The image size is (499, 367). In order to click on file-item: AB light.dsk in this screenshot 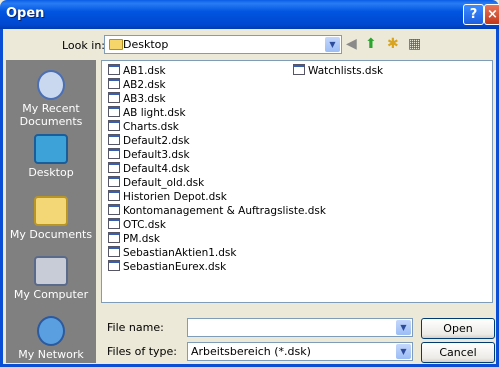, I will do `click(147, 113)`.